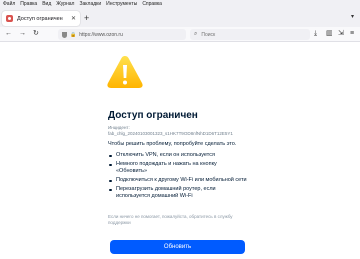 The width and height of the screenshot is (360, 259). I want to click on address-bar: 🔒 https://www.ozon.ru, so click(122, 34).